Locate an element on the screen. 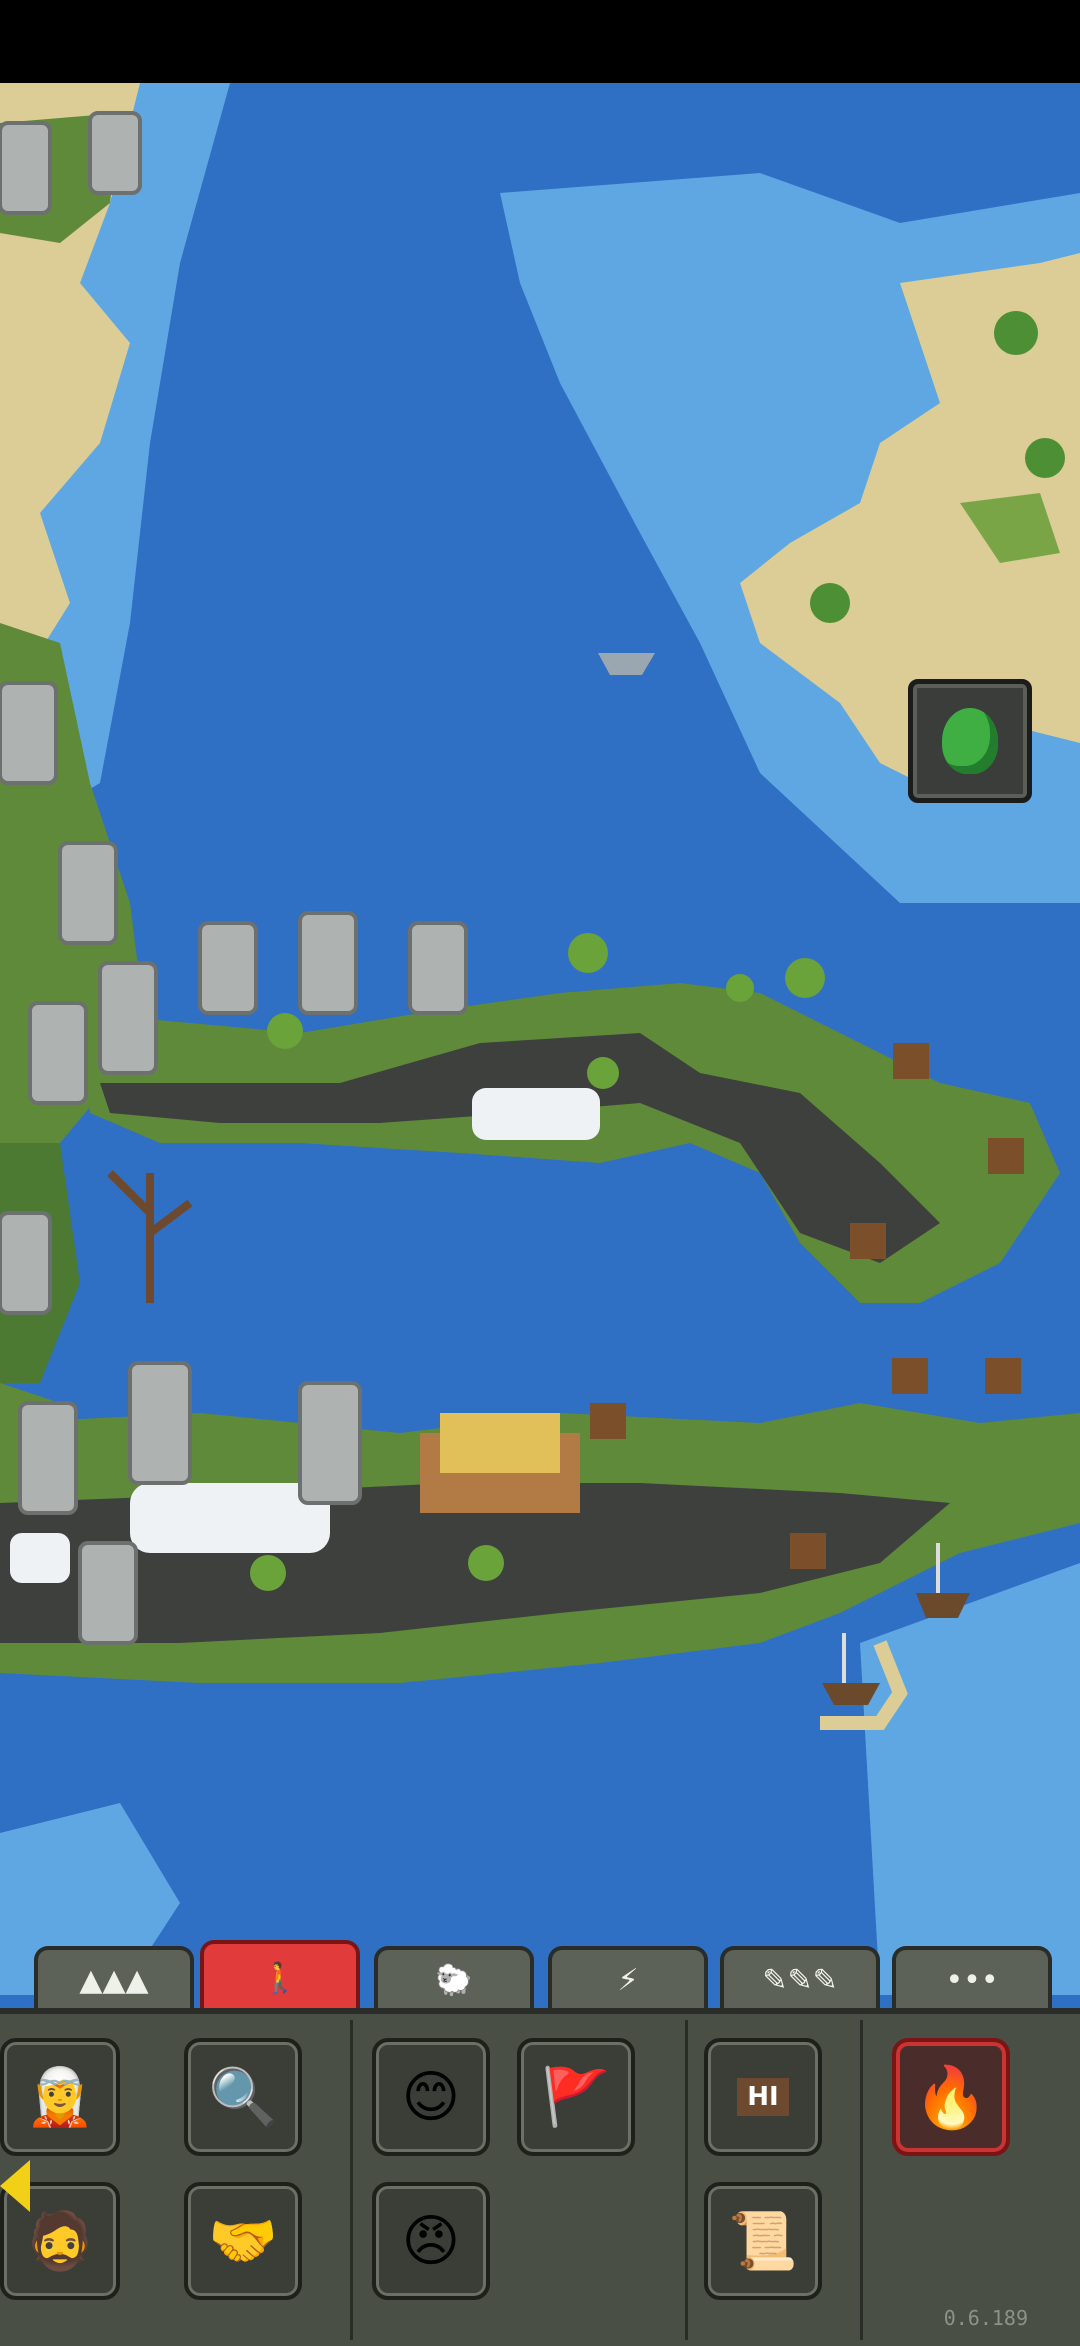 This screenshot has width=1080, height=2346. war-flag-icon: 🚩 is located at coordinates (576, 2097).